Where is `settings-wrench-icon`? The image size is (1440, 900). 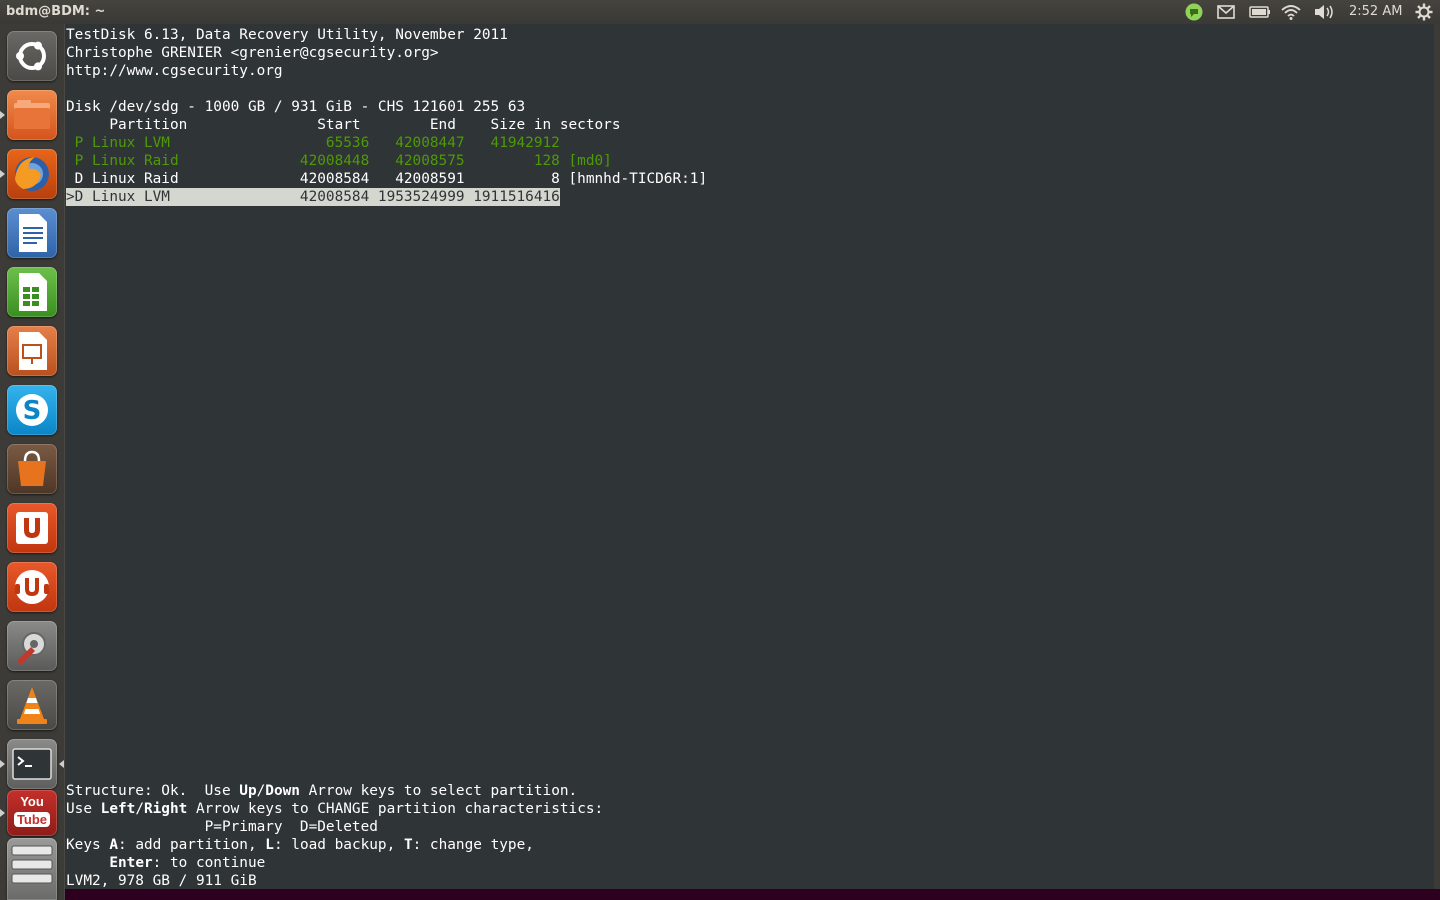
settings-wrench-icon is located at coordinates (31, 648).